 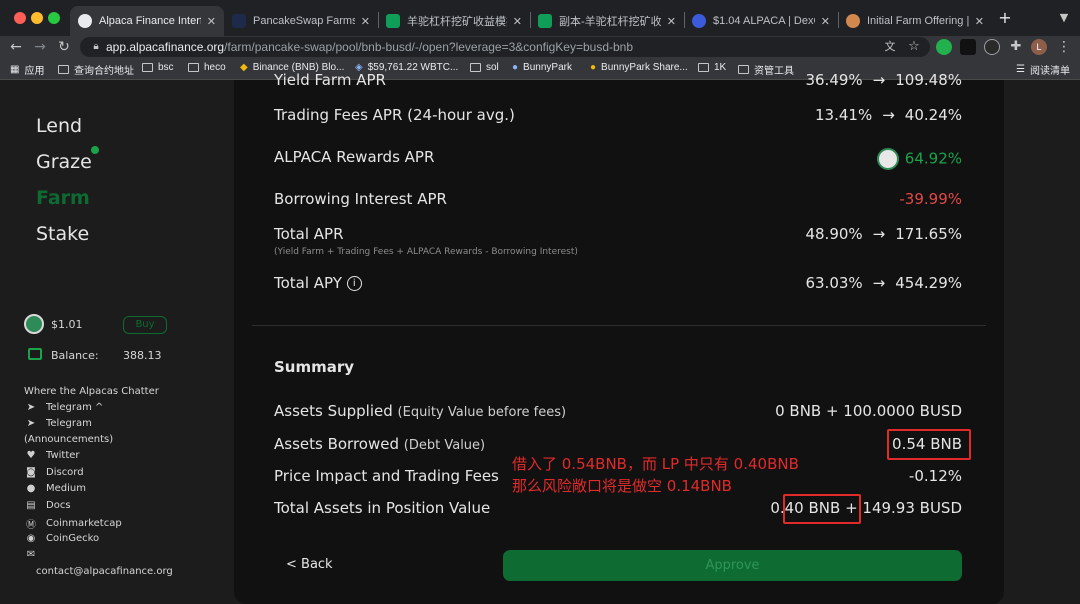 I want to click on close-window-button, so click(x=20, y=18).